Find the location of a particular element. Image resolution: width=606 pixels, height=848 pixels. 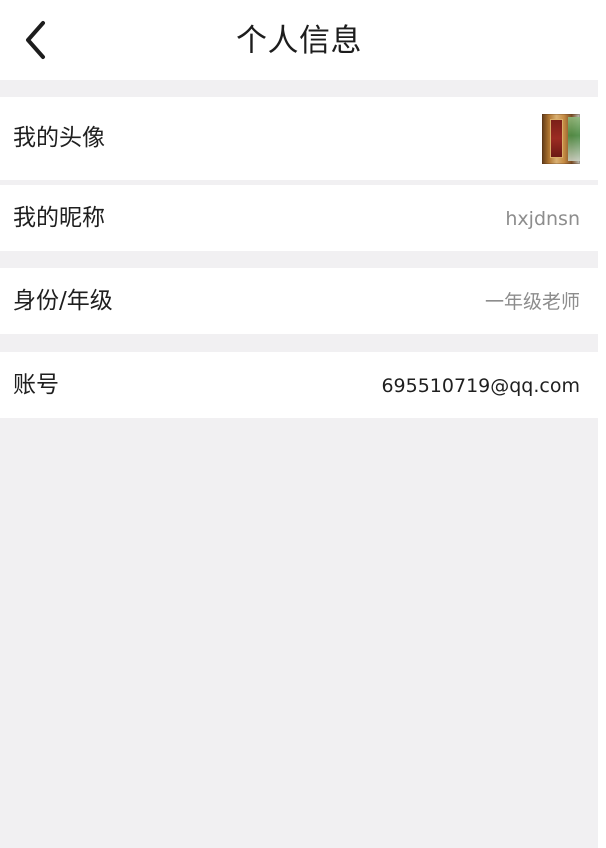

avatar-image-leaves is located at coordinates (574, 139).